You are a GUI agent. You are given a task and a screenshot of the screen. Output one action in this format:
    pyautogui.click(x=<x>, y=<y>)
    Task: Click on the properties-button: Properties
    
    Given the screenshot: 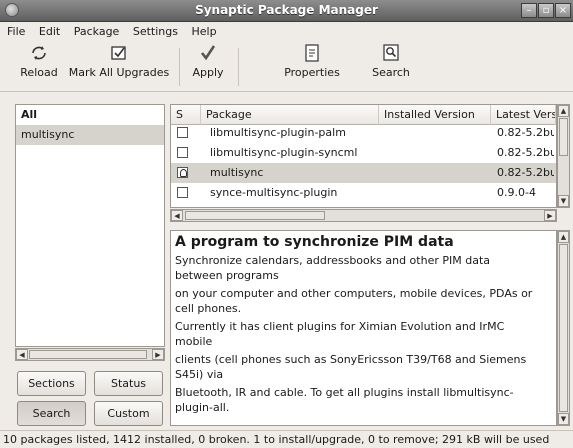 What is the action you would take?
    pyautogui.click(x=312, y=61)
    